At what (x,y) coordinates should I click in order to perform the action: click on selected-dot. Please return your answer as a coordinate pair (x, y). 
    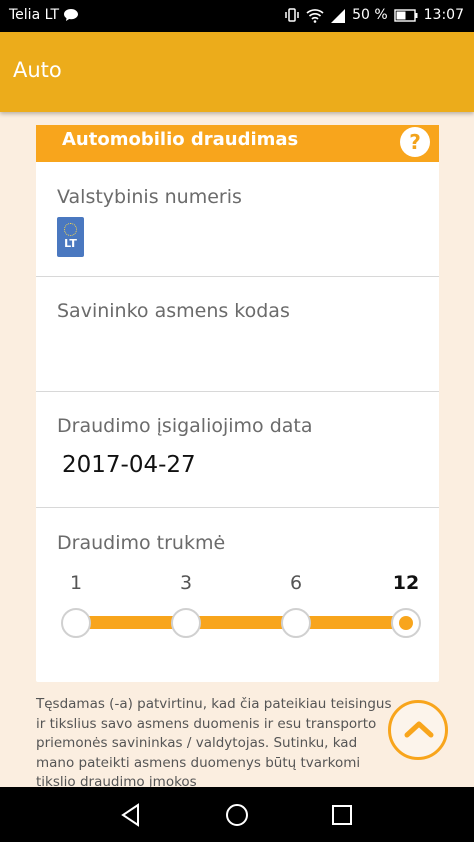
    Looking at the image, I should click on (406, 623).